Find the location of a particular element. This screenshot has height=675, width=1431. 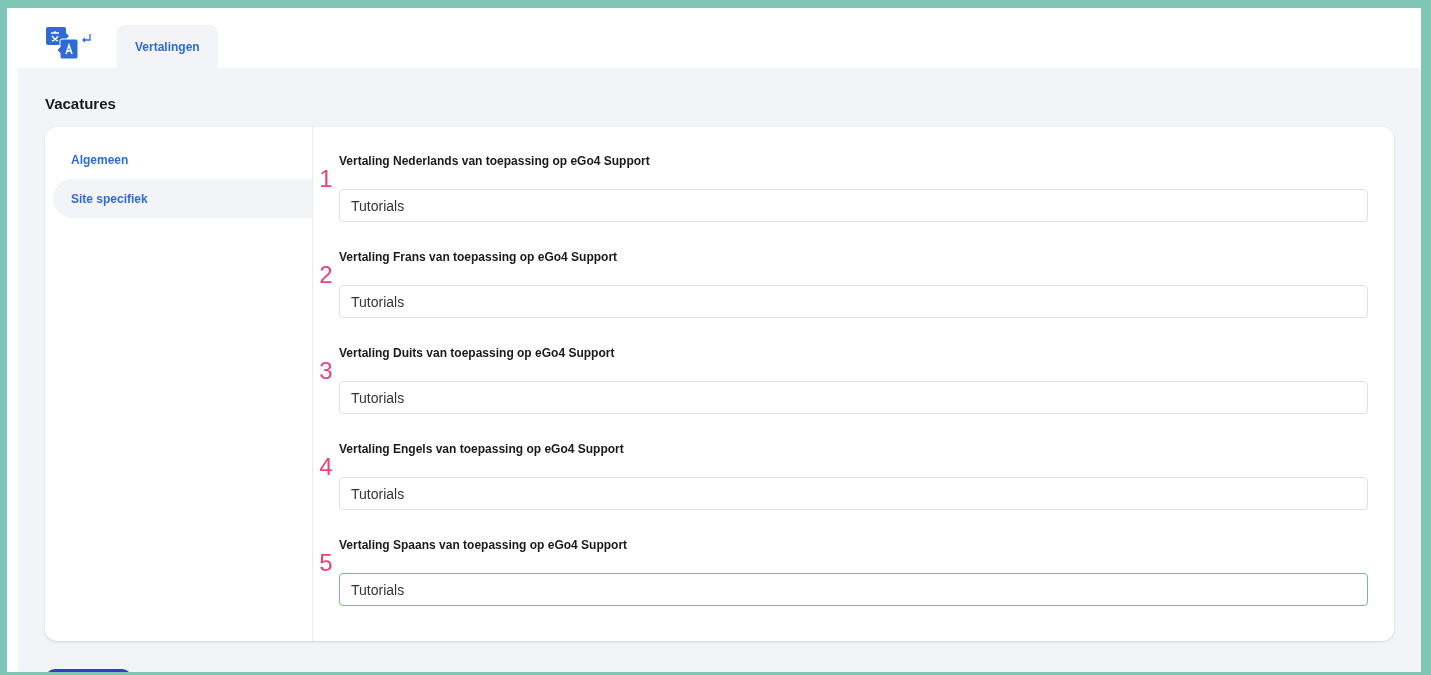

annotation-number: 2 is located at coordinates (326, 275).